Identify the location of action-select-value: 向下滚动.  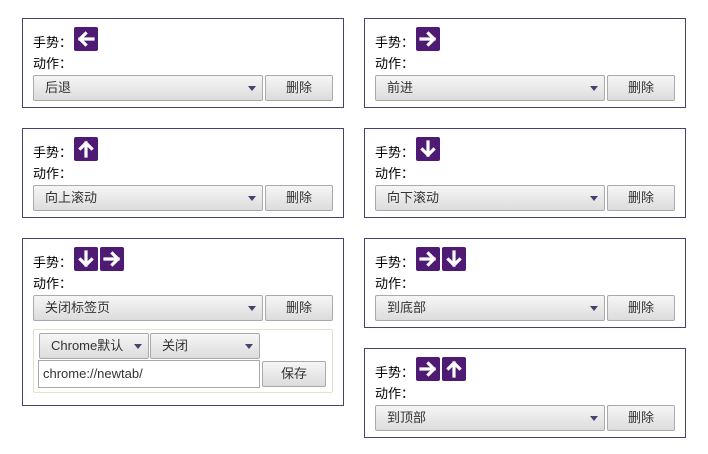
(413, 197).